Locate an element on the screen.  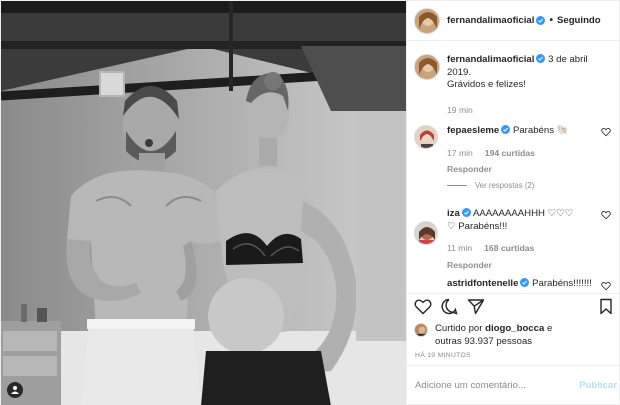
likes-middle: e is located at coordinates (549, 328).